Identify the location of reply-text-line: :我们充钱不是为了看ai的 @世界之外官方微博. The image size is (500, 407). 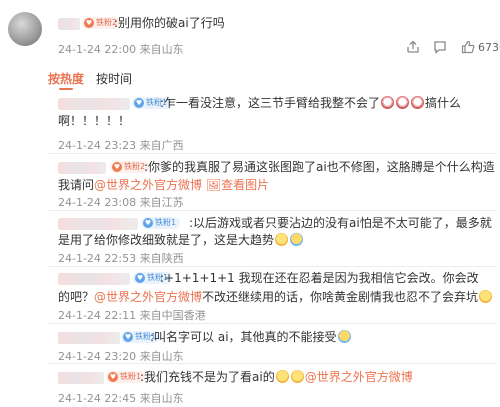
(276, 377).